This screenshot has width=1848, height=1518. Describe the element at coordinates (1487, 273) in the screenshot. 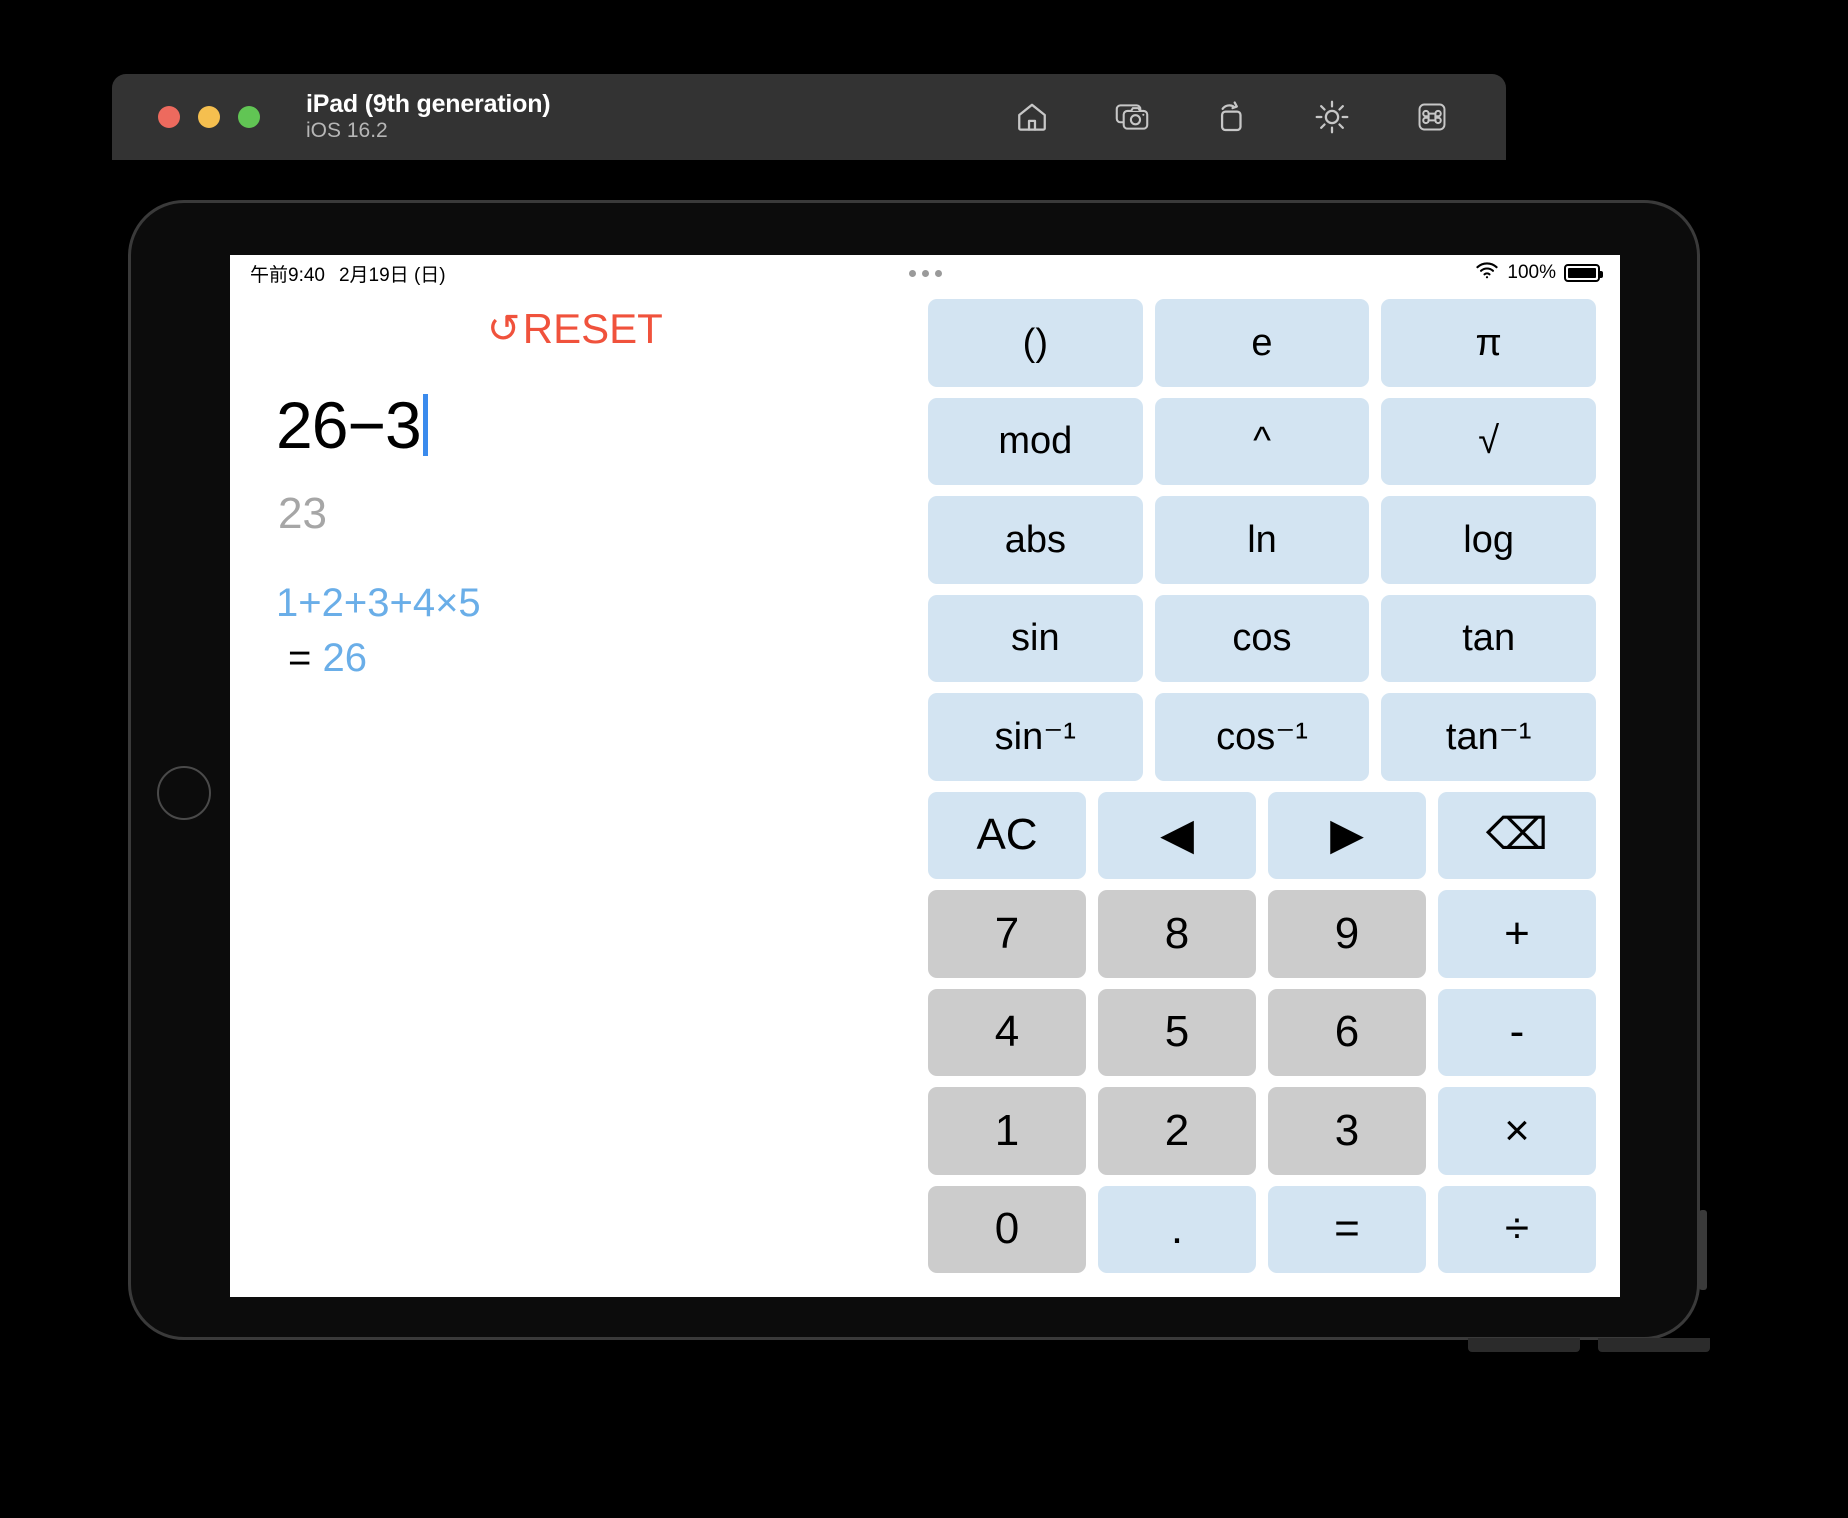

I see `wifi-icon` at that location.